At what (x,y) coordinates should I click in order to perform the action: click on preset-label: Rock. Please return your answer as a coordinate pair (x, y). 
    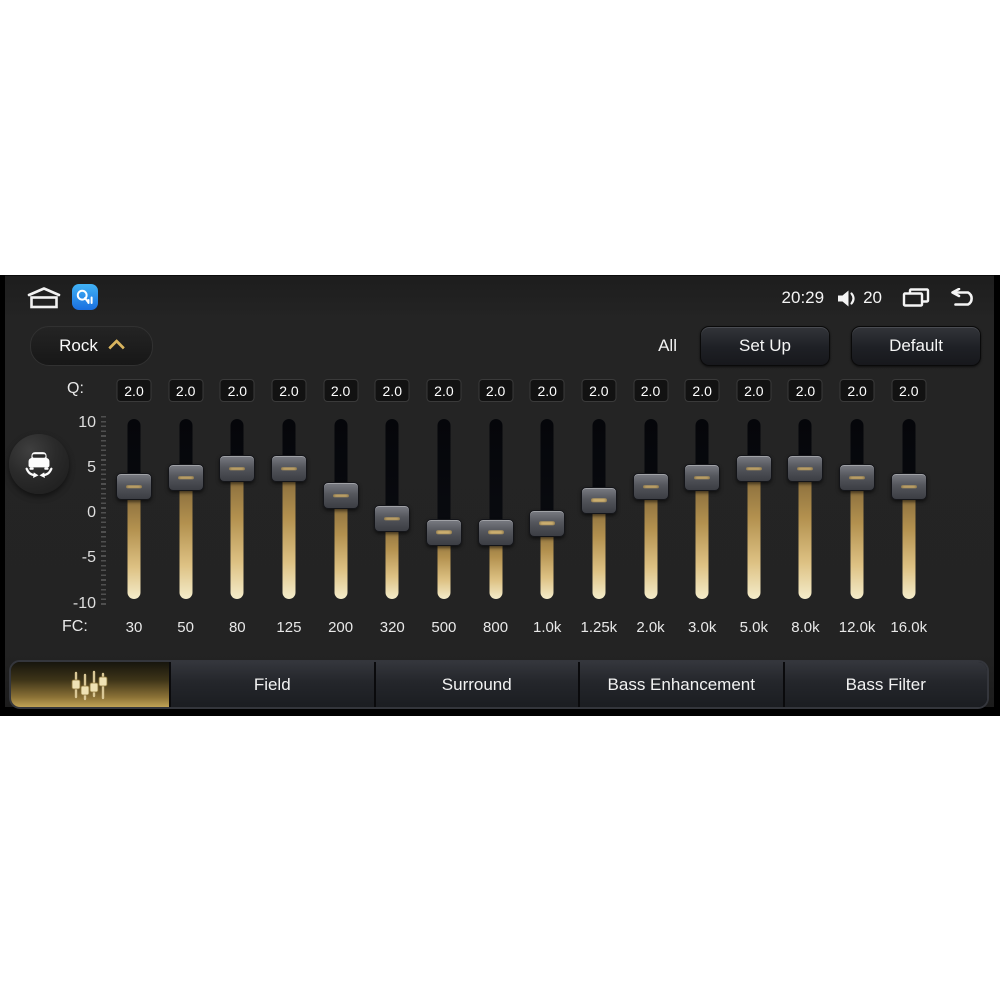
    Looking at the image, I should click on (78, 345).